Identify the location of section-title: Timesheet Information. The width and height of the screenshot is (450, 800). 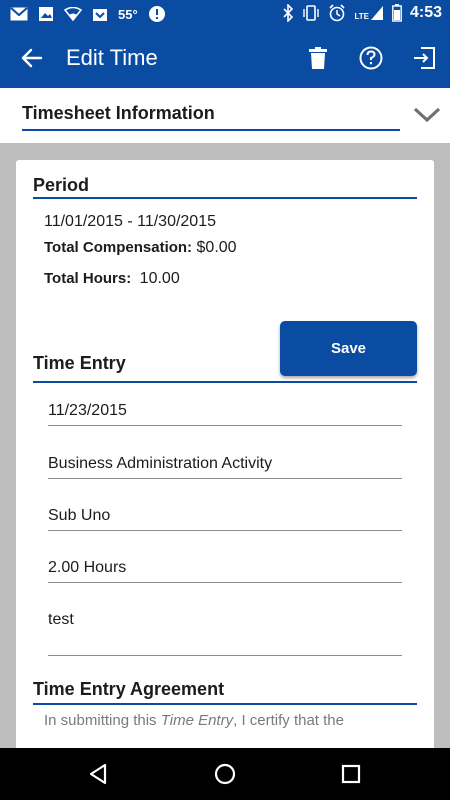
(118, 113).